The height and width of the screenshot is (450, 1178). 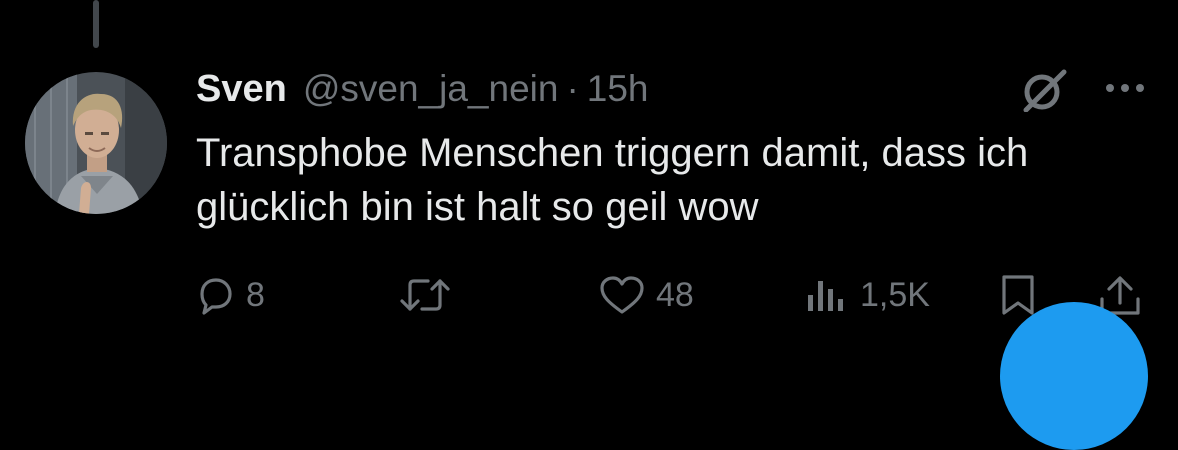 I want to click on views-button: 1,5K, so click(x=867, y=295).